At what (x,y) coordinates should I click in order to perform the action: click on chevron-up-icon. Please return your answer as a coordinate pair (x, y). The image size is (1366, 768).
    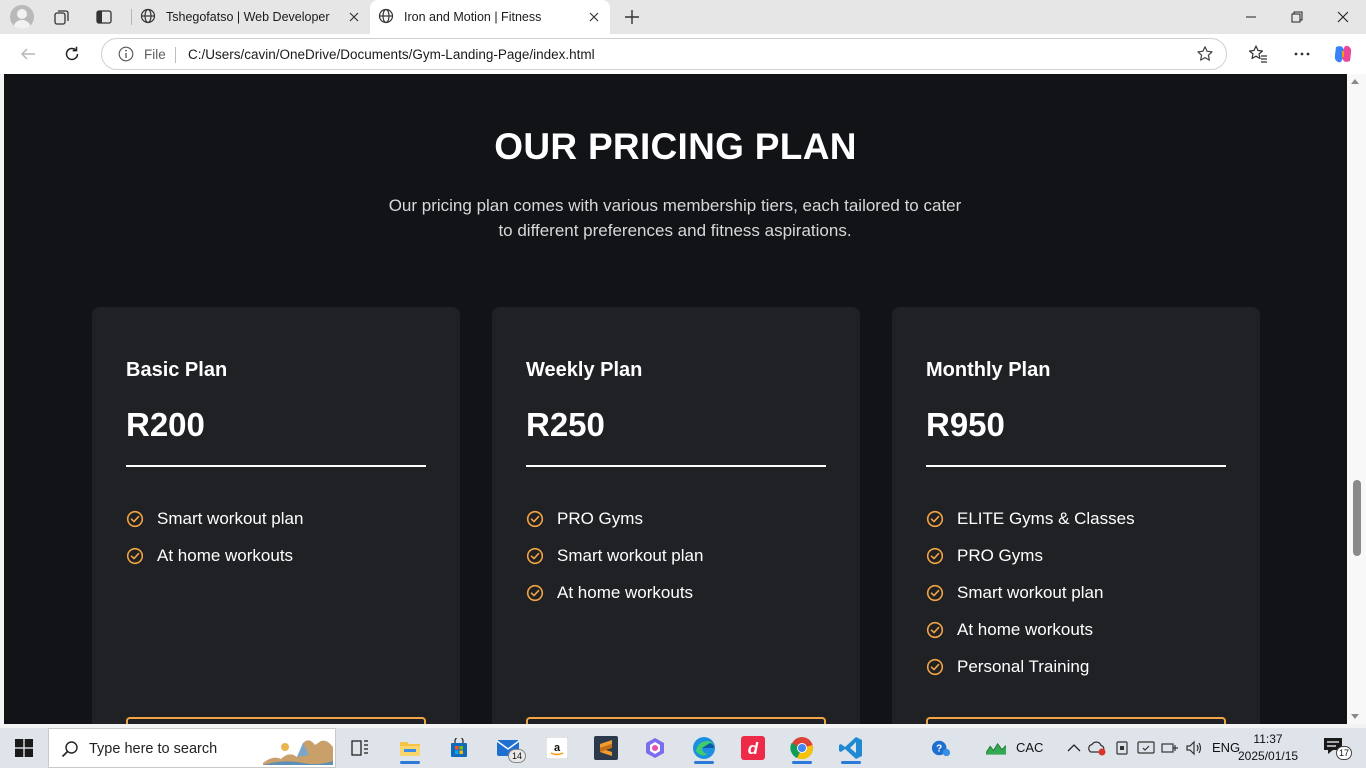
    Looking at the image, I should click on (1074, 748).